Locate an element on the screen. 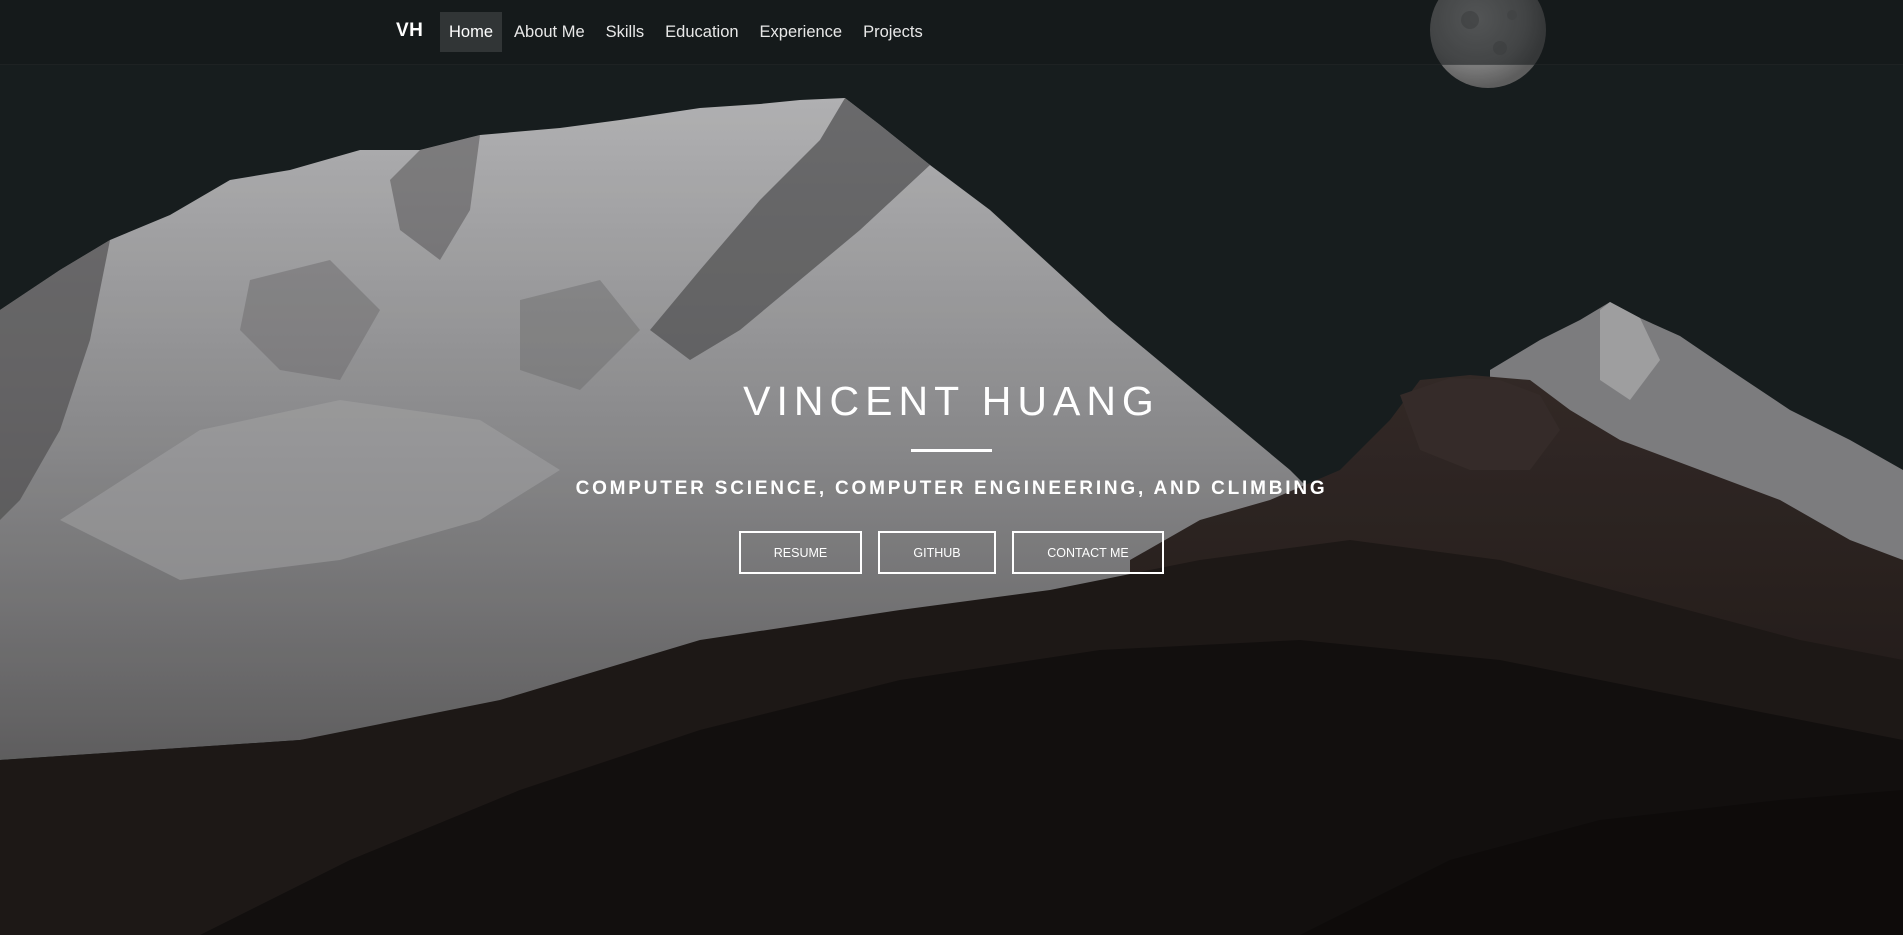  nav-item-experience: Experience is located at coordinates (801, 32).